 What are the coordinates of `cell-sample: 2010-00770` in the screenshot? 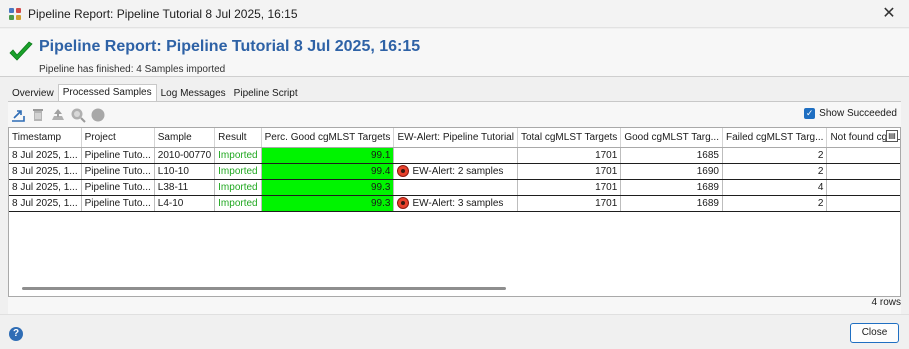 It's located at (185, 155).